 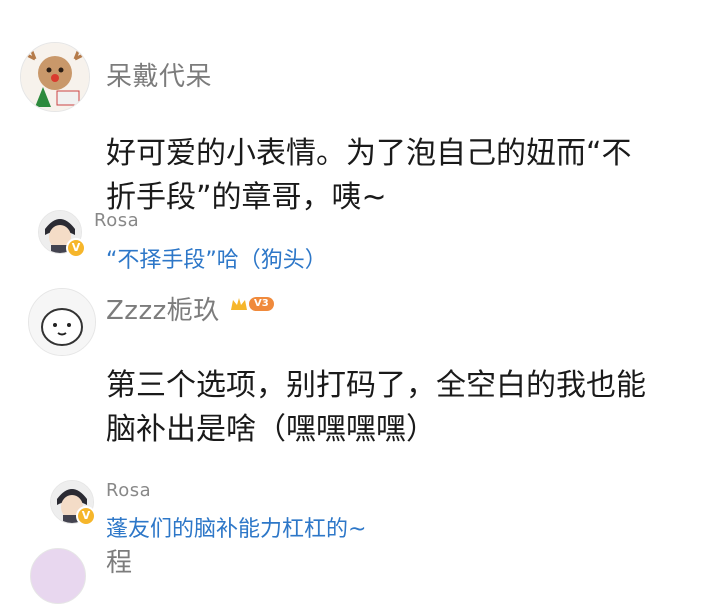 I want to click on reply-text: “不择手段”哈（狗头）, so click(x=216, y=260).